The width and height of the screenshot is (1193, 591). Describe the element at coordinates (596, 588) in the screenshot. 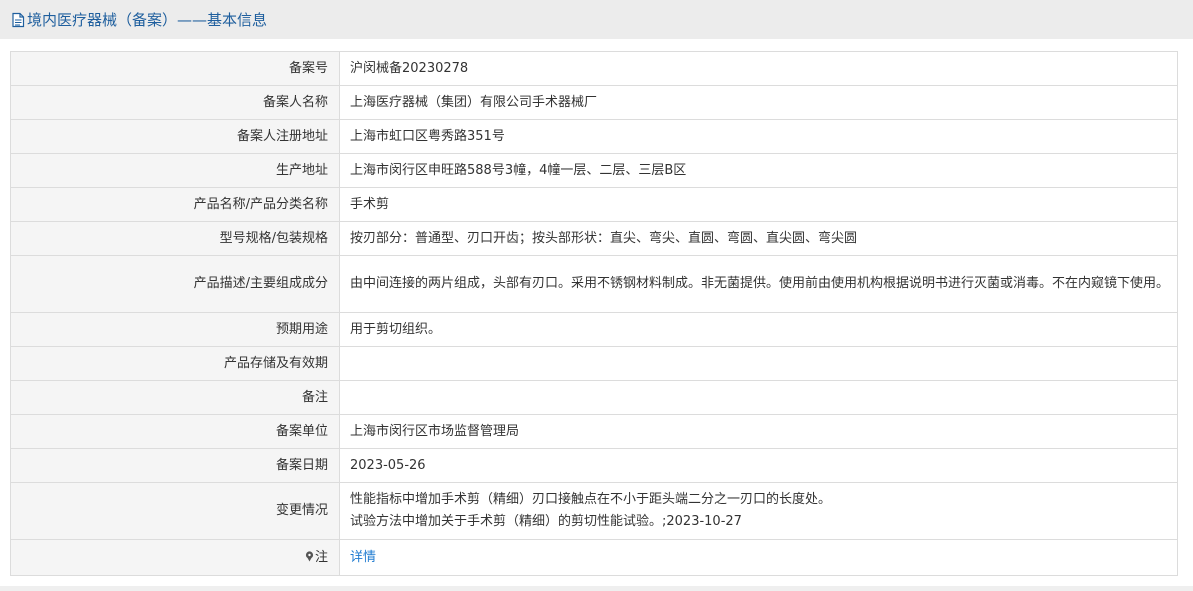

I see `bottom-divider` at that location.